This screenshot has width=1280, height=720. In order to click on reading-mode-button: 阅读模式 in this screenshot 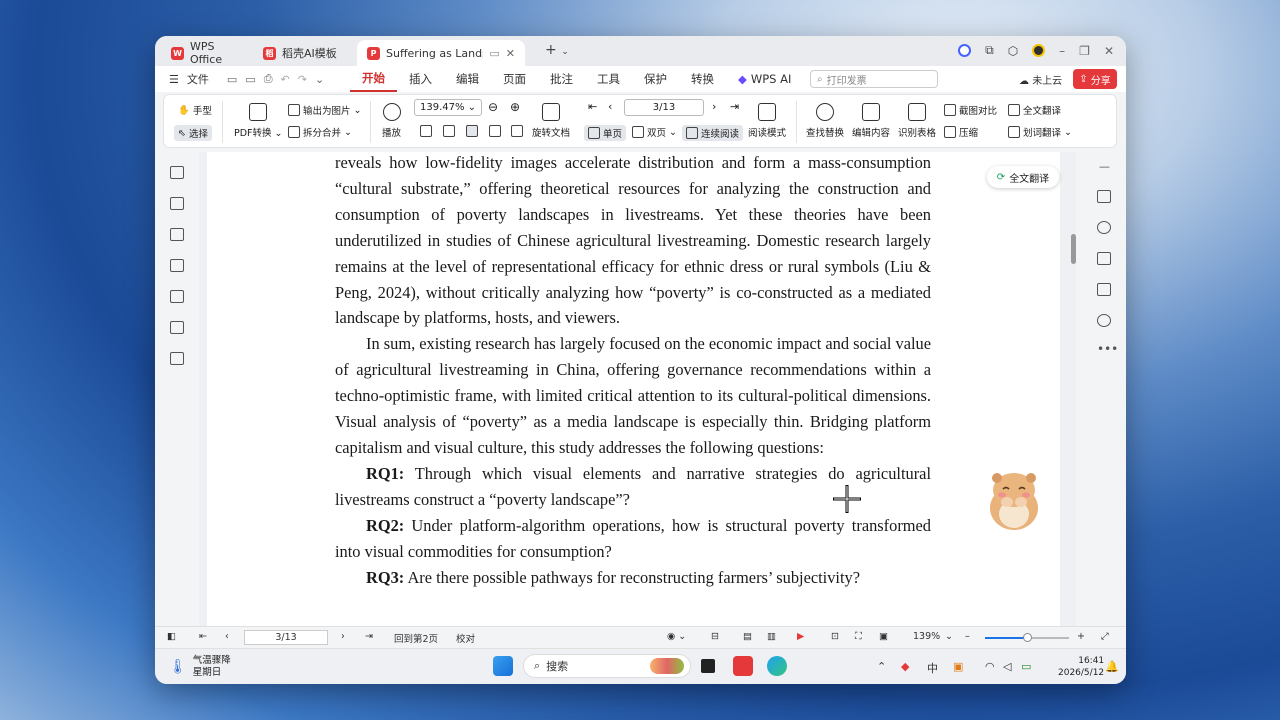, I will do `click(767, 121)`.